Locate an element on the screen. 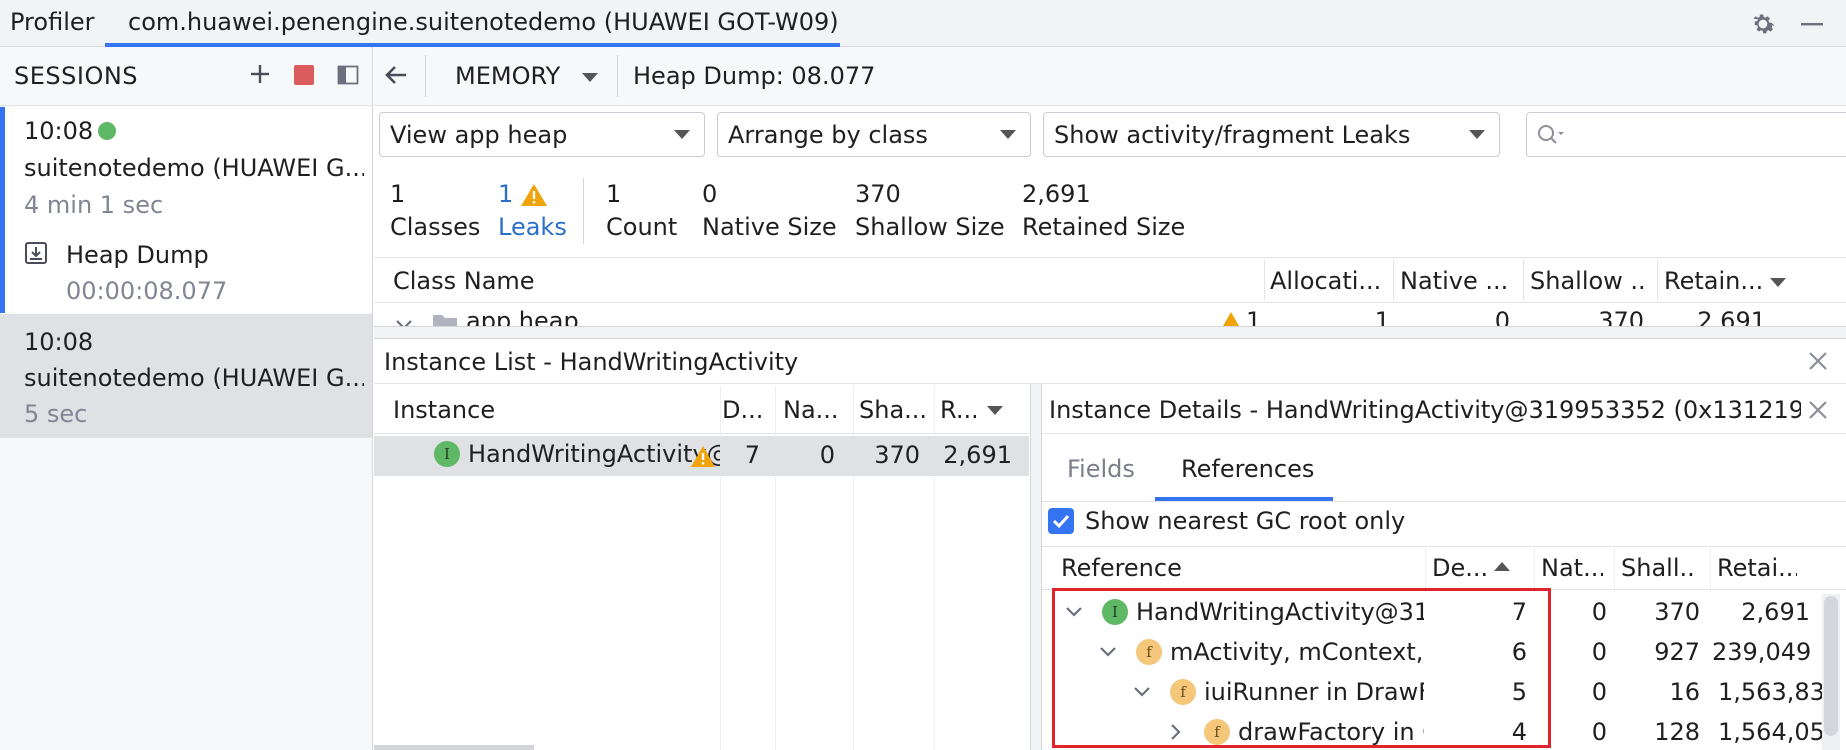 This screenshot has height=750, width=1846. profiler-mode-dropdown: MEMORY is located at coordinates (507, 76).